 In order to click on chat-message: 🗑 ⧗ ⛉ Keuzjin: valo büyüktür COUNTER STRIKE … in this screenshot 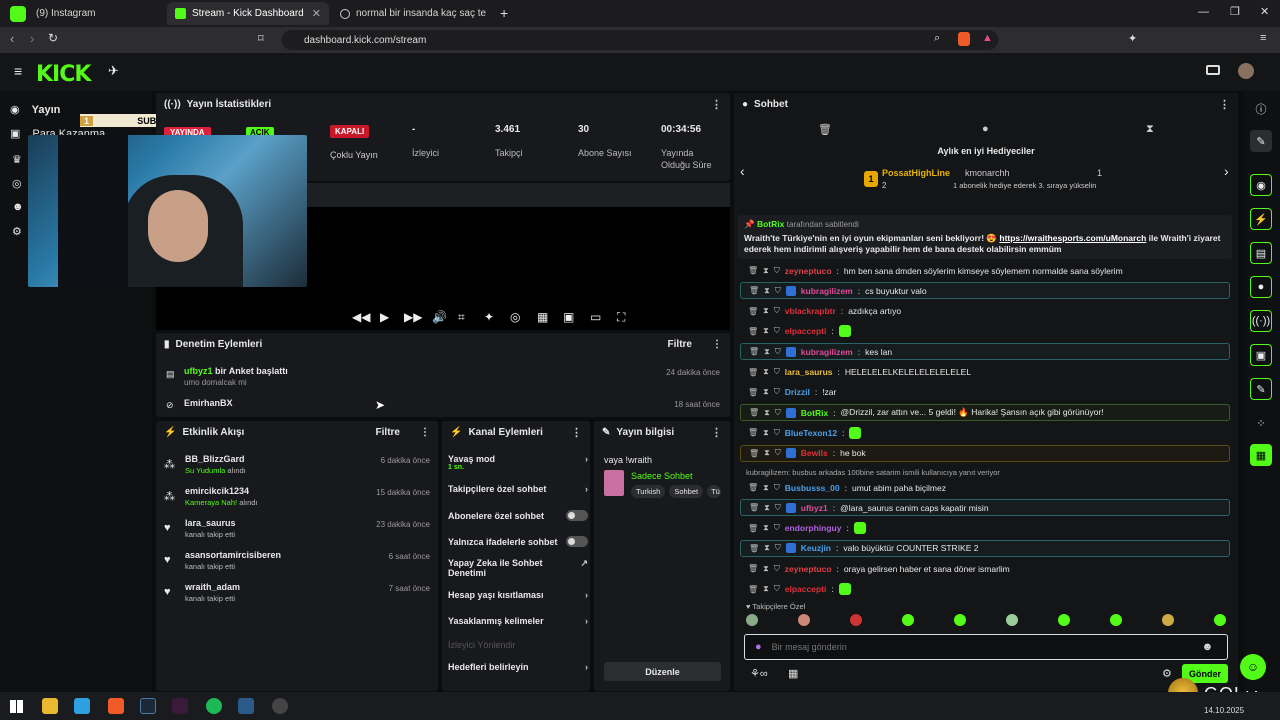, I will do `click(985, 548)`.